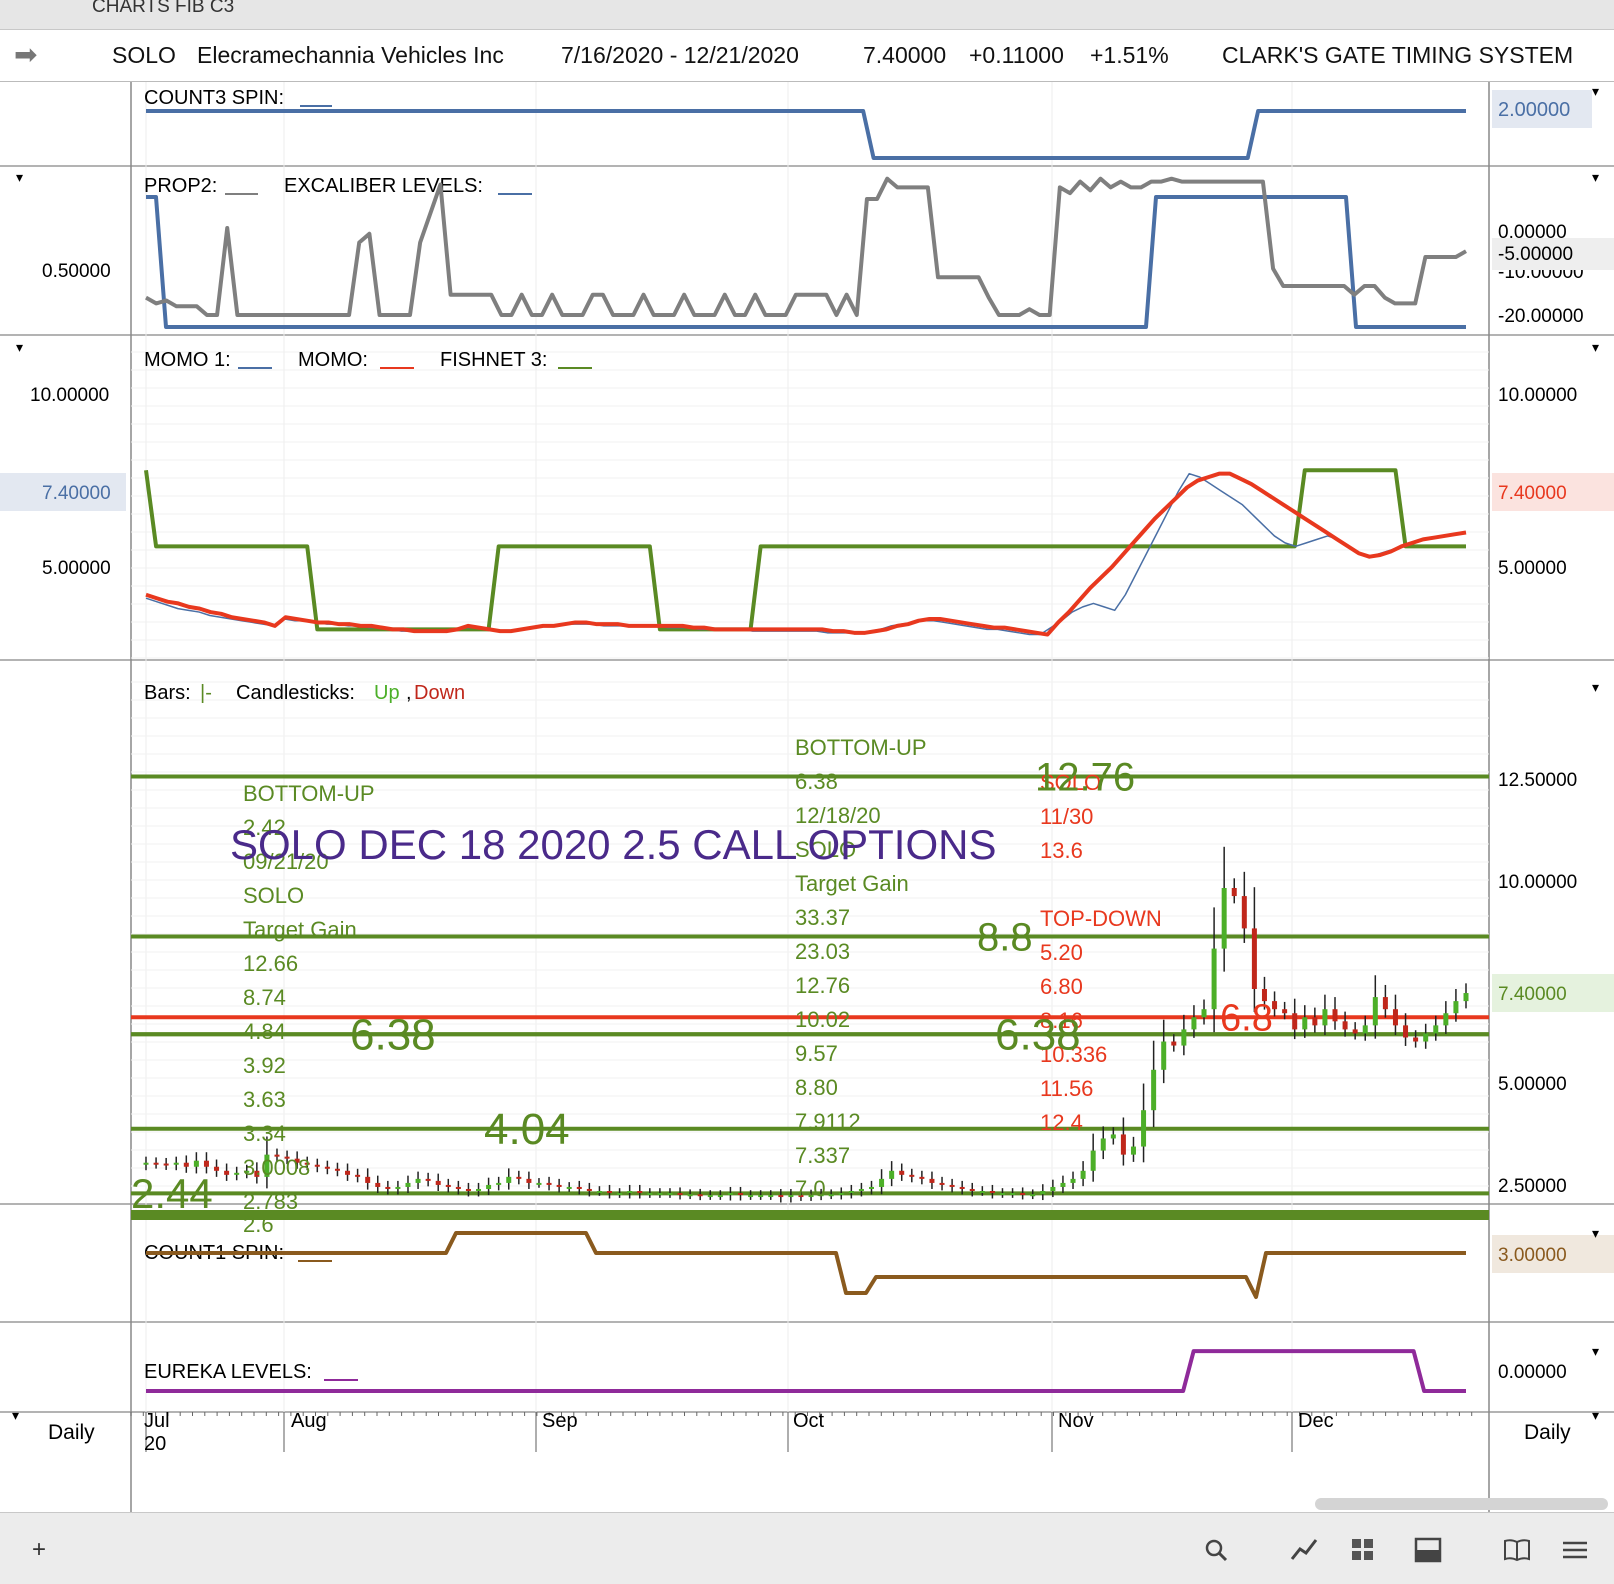 This screenshot has width=1614, height=1584. What do you see at coordinates (852, 883) in the screenshot?
I see `note-line: Target Gain` at bounding box center [852, 883].